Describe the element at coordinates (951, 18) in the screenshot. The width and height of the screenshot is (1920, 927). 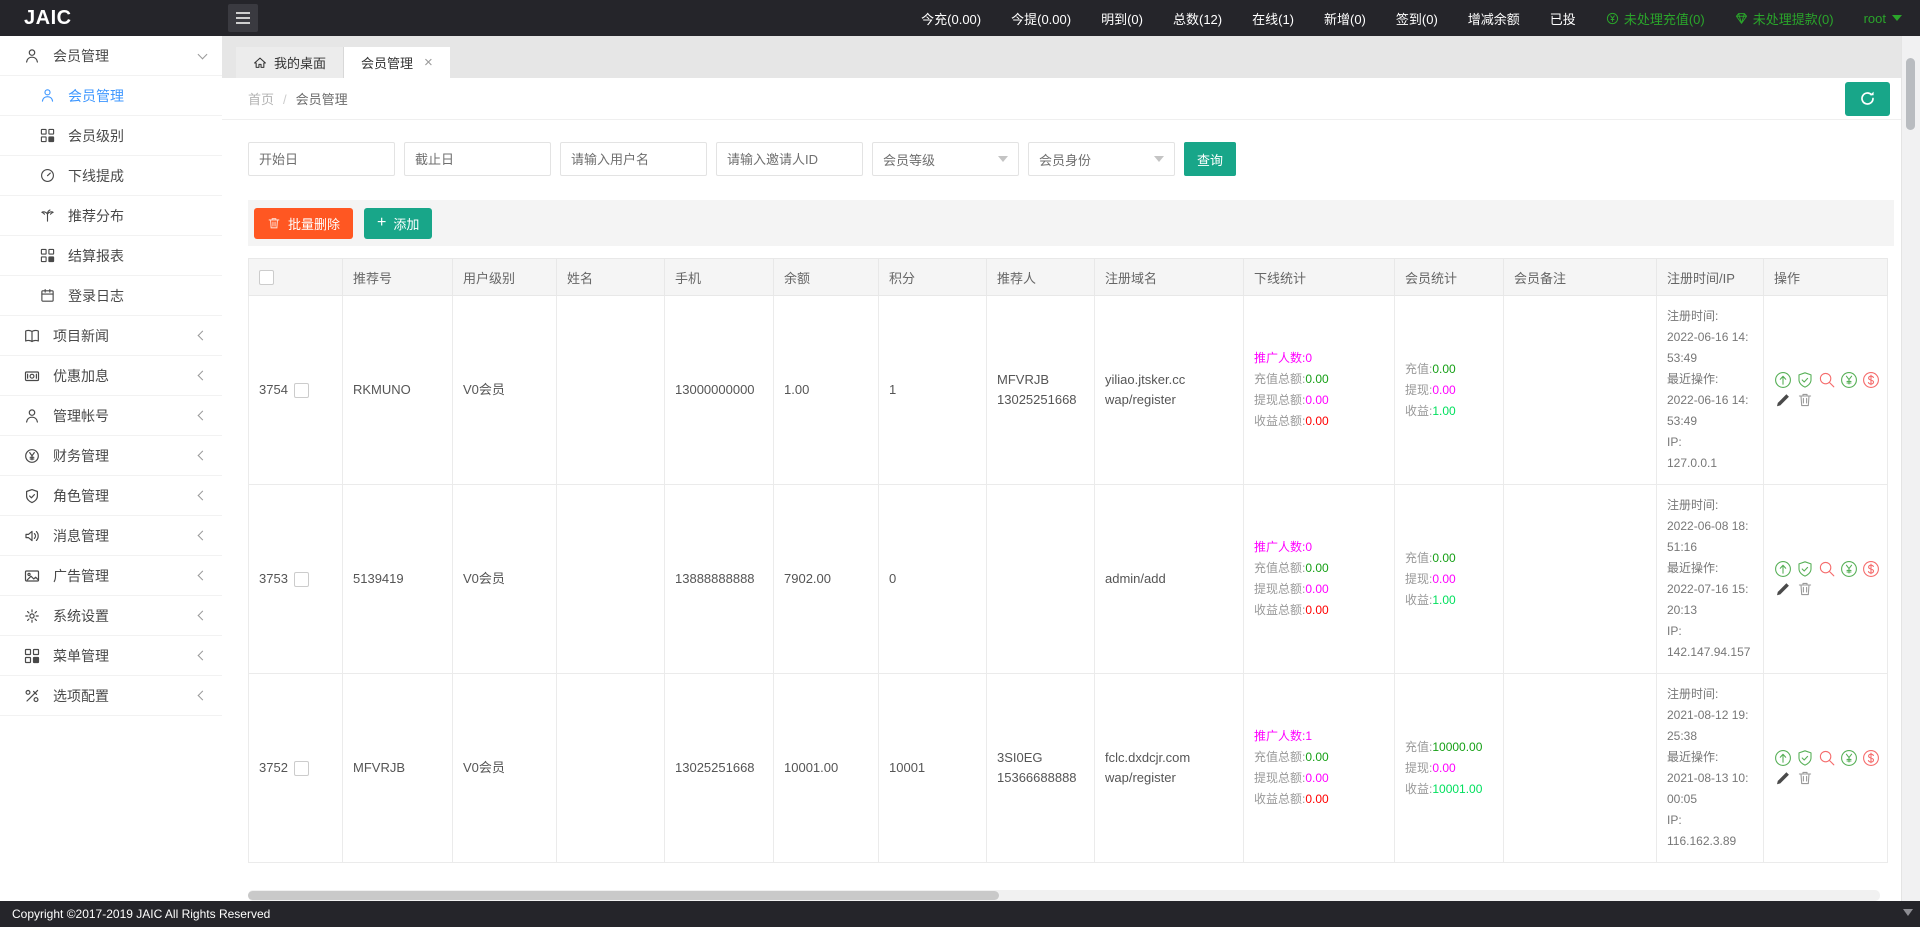
I see `topbar-stat: 今充(0.00)` at that location.